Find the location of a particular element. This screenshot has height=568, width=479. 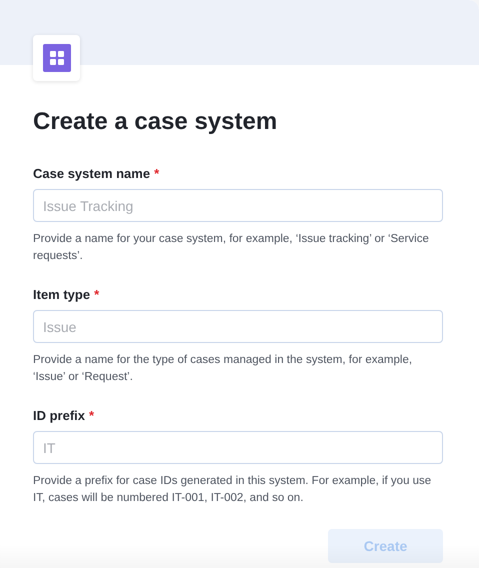

dialog-title: Create a case system is located at coordinates (155, 122).